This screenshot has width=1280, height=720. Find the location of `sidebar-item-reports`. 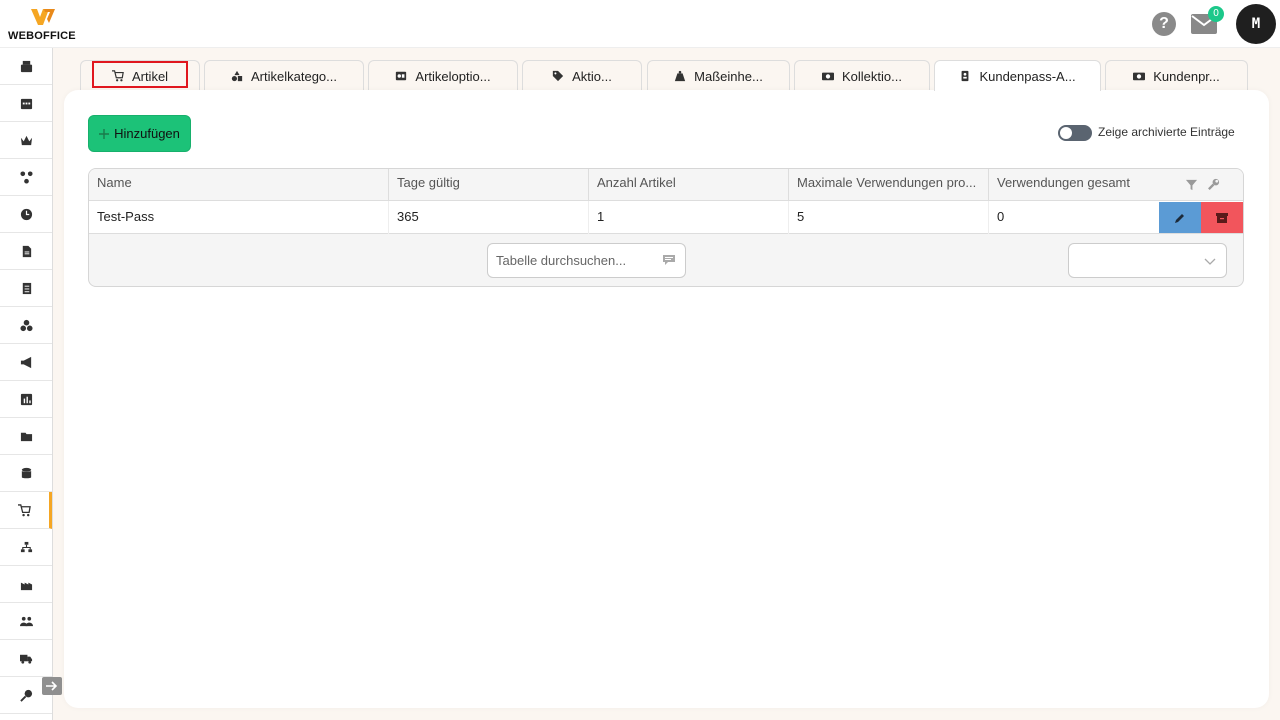

sidebar-item-reports is located at coordinates (26, 399).